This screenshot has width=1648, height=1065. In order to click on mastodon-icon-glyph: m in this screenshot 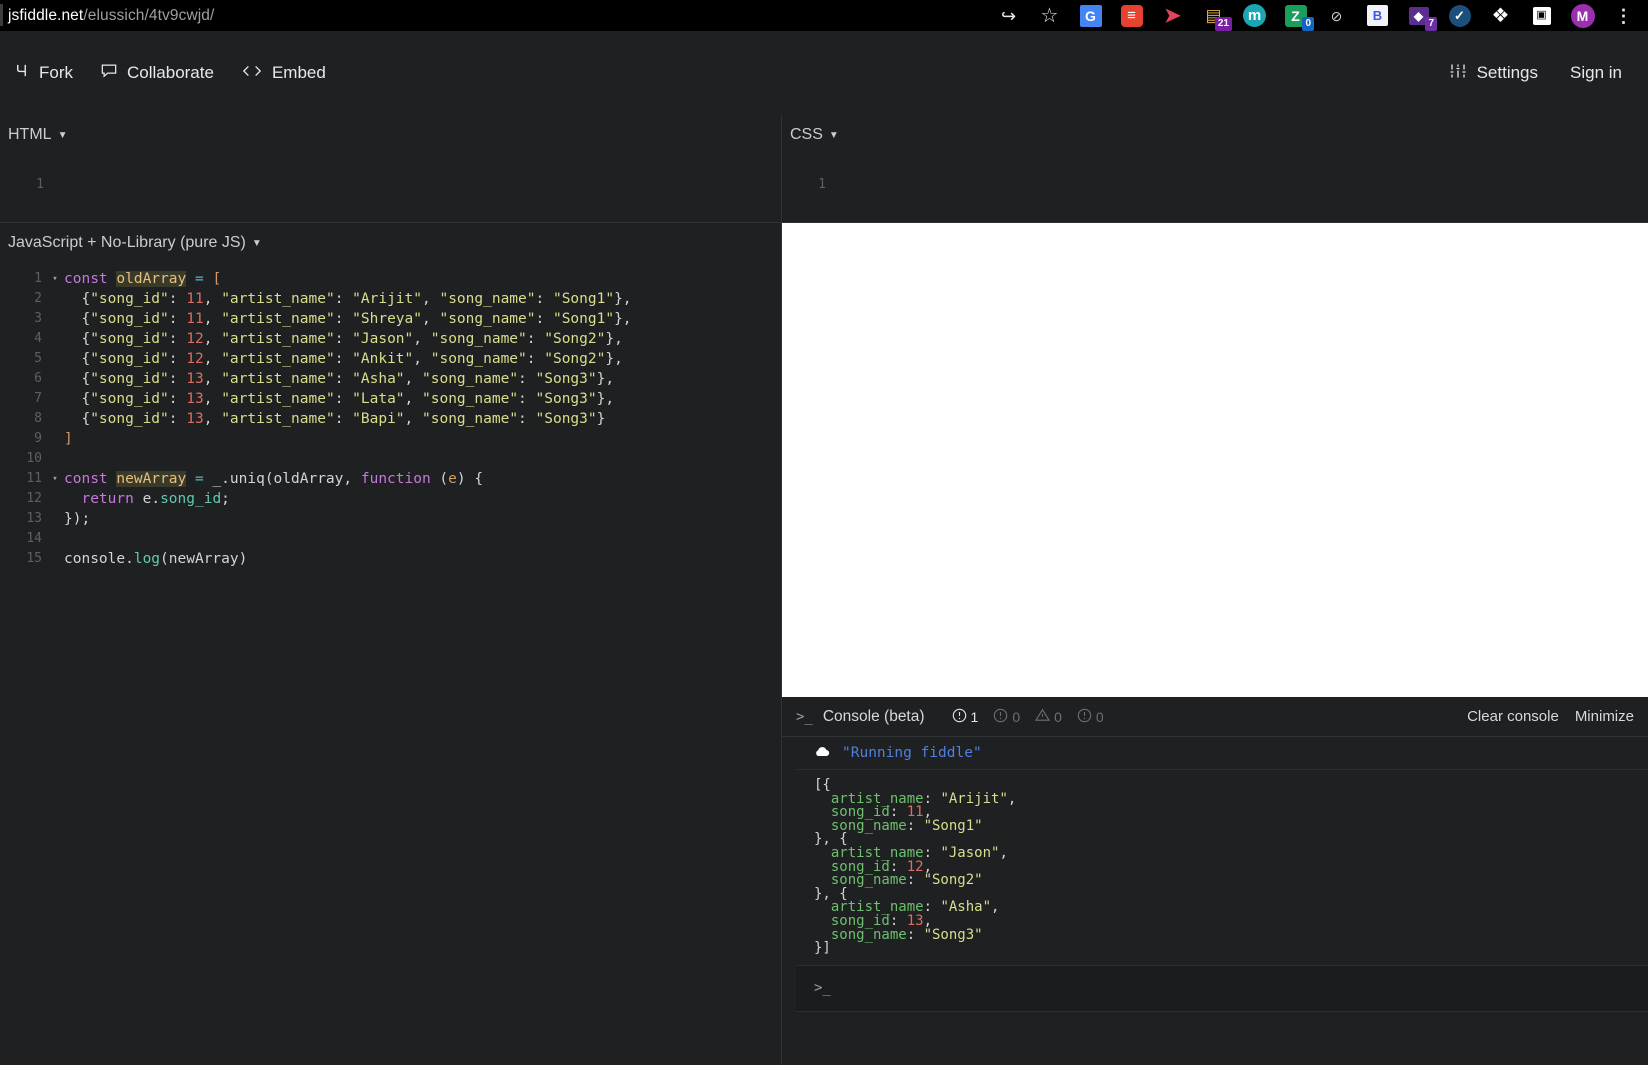, I will do `click(1254, 15)`.